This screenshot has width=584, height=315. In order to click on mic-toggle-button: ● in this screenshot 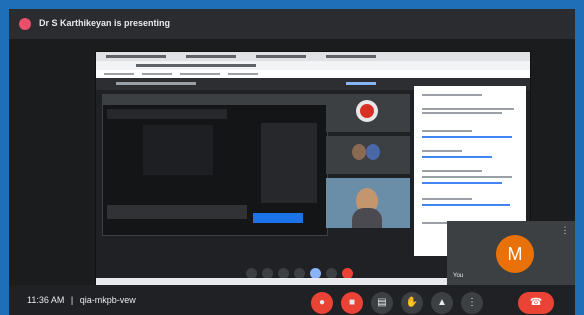, I will do `click(322, 303)`.